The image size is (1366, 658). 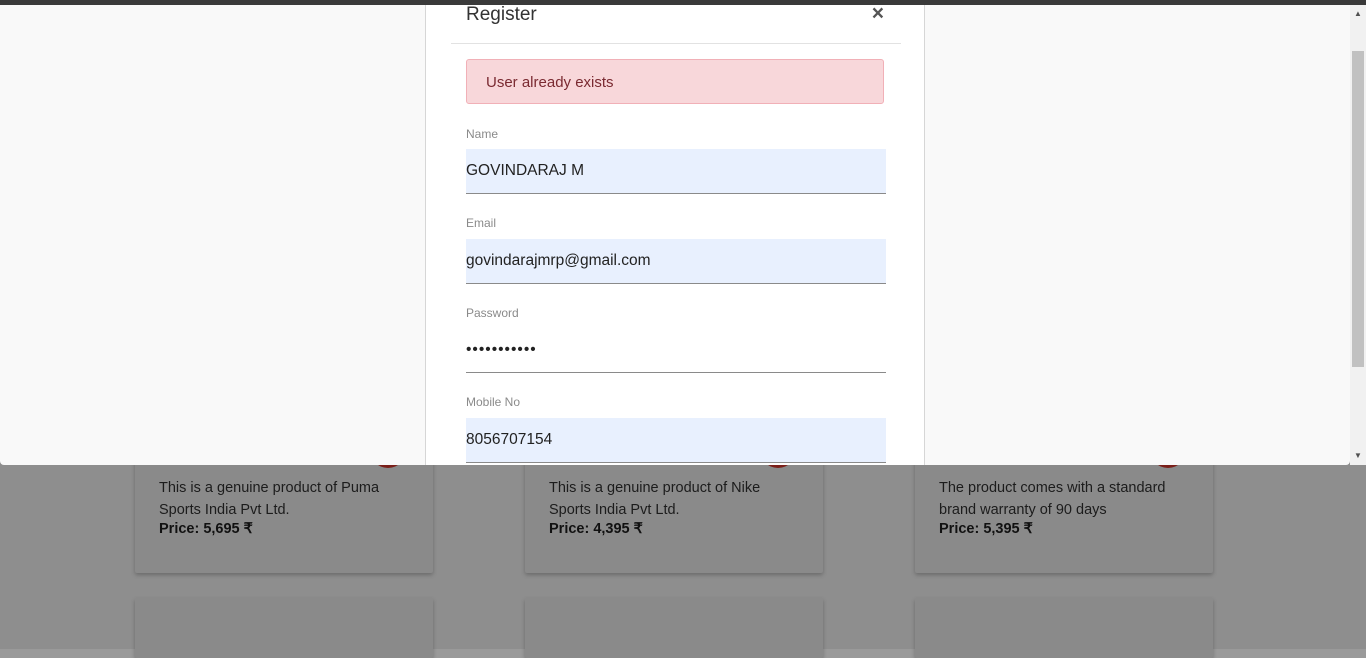 I want to click on product-price: Price: 4,395 ₹, so click(x=596, y=529).